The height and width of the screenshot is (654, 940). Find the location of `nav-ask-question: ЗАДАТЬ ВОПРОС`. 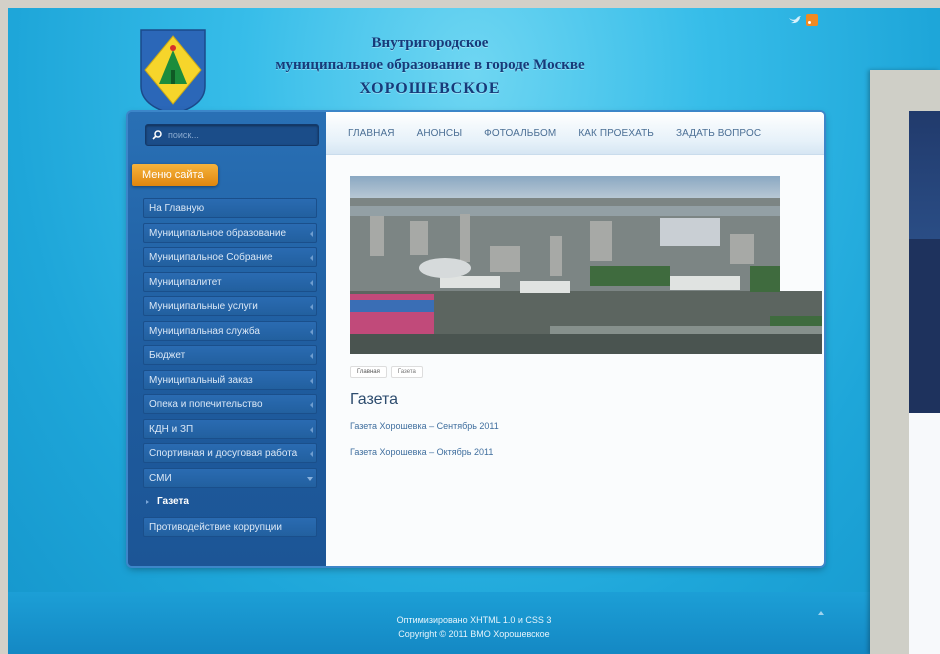

nav-ask-question: ЗАДАТЬ ВОПРОС is located at coordinates (718, 133).